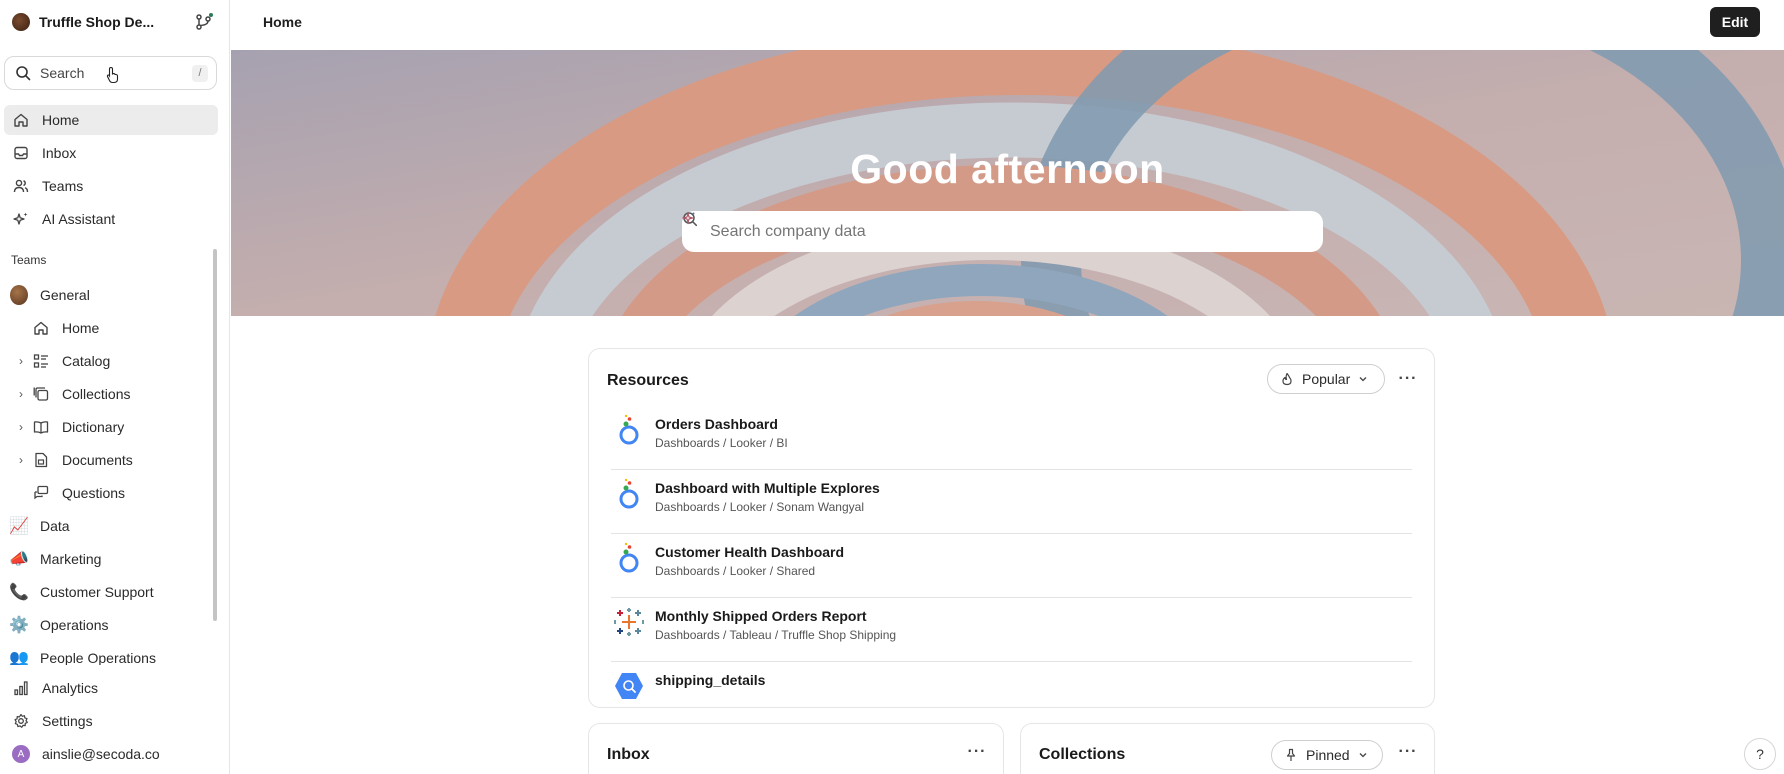  Describe the element at coordinates (19, 657) in the screenshot. I see `people-emoji-icon: 👥` at that location.